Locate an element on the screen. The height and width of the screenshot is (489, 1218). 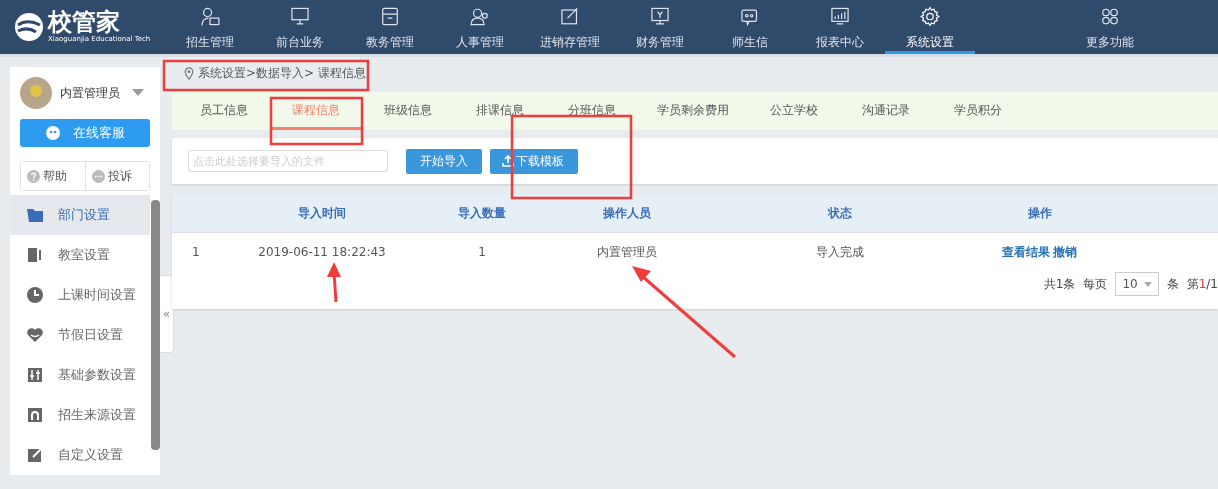
sidebar-item: 招生来源设置 is located at coordinates (80, 415).